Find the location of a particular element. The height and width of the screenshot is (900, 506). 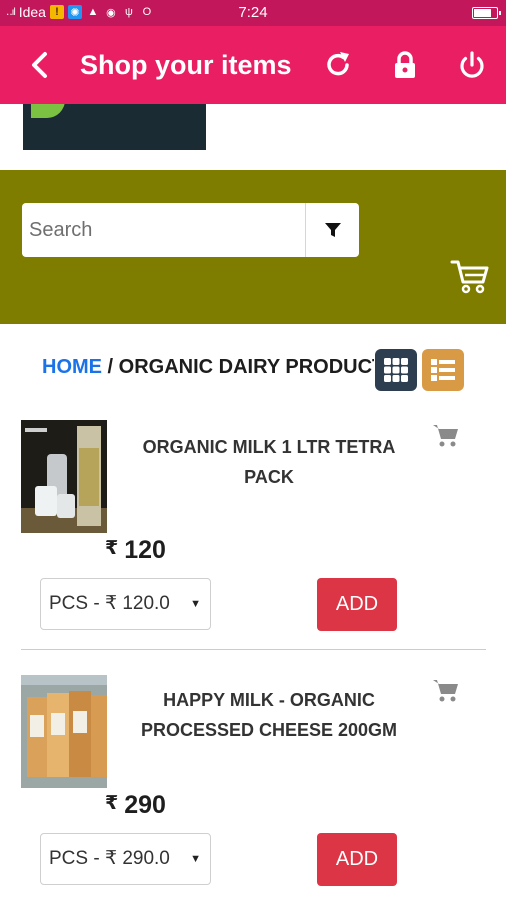

unit-select-value: PCS - ₹ 290.0 is located at coordinates (109, 858).